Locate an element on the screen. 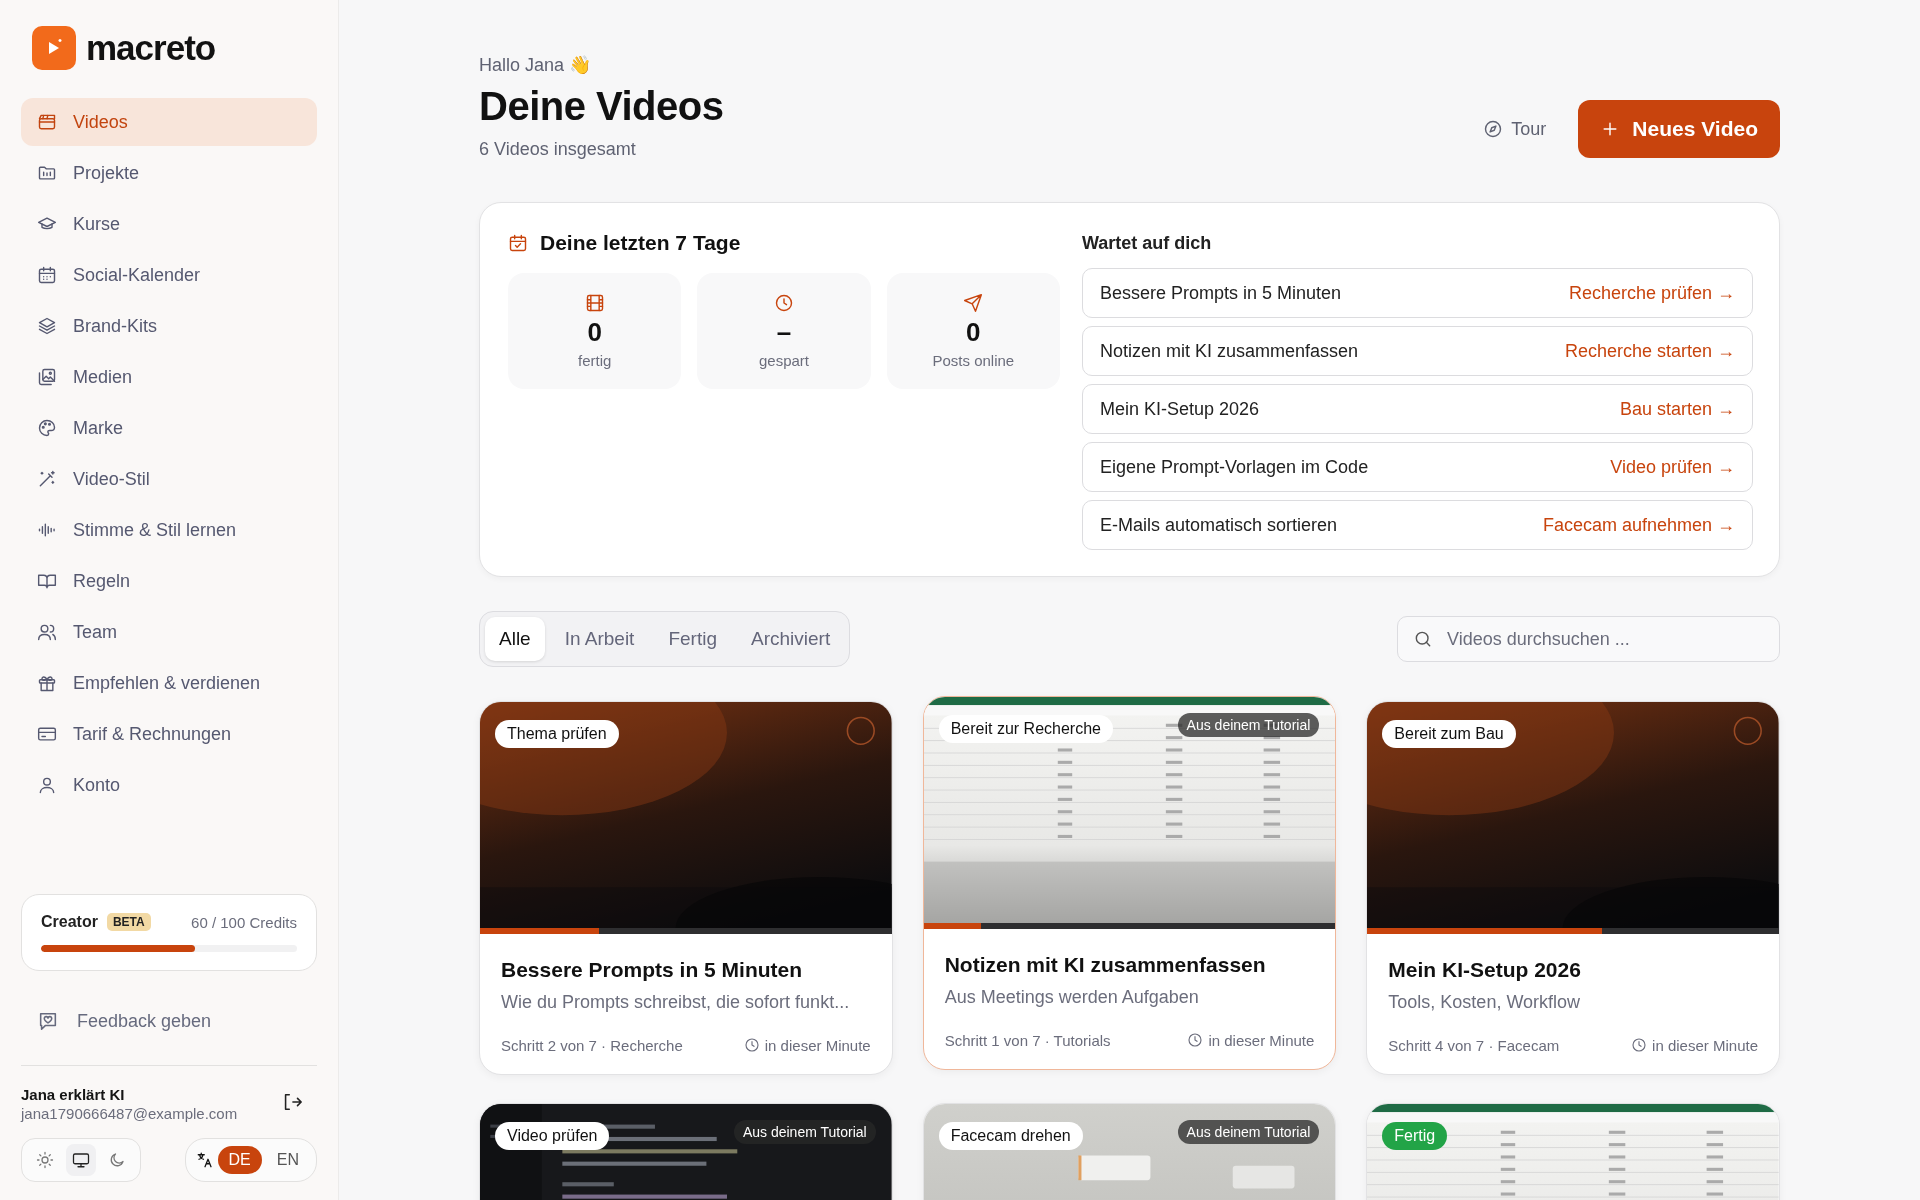 This screenshot has height=1200, width=1920. monitor-icon is located at coordinates (81, 1160).